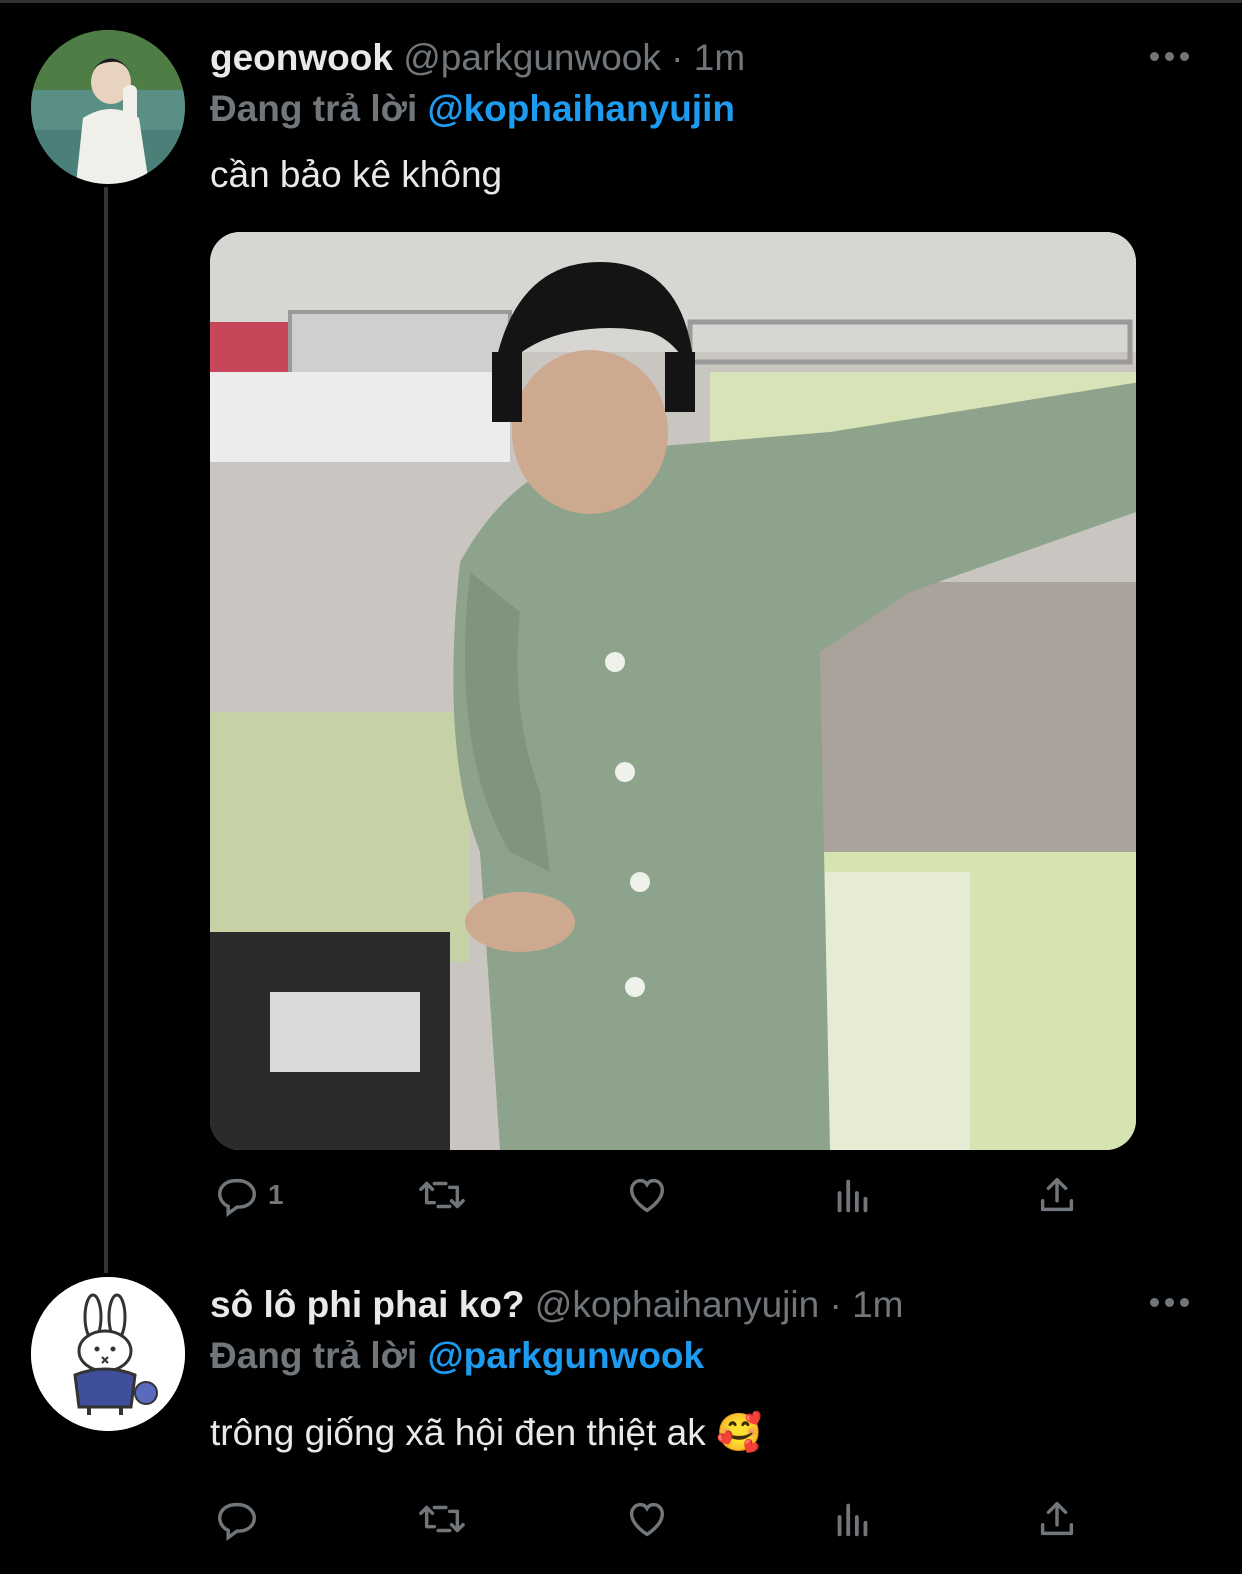 The image size is (1242, 1574). I want to click on avatar-kophaihanyujin, so click(108, 1354).